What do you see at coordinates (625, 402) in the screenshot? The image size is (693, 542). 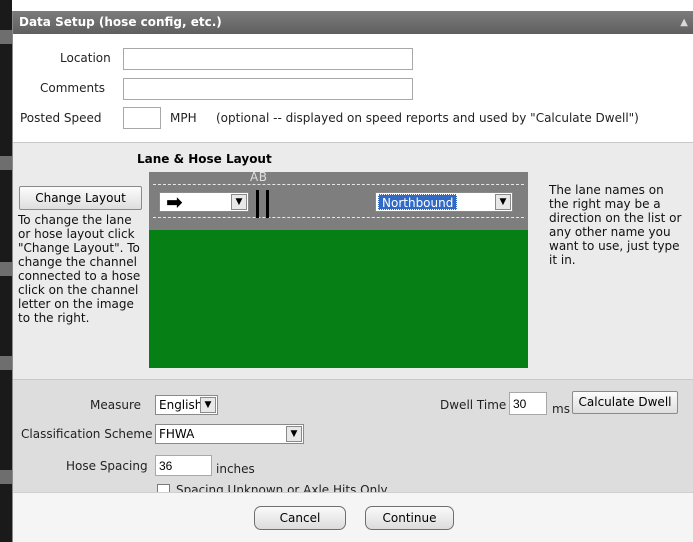 I see `calculate-dwell-button: Calculate Dwell` at bounding box center [625, 402].